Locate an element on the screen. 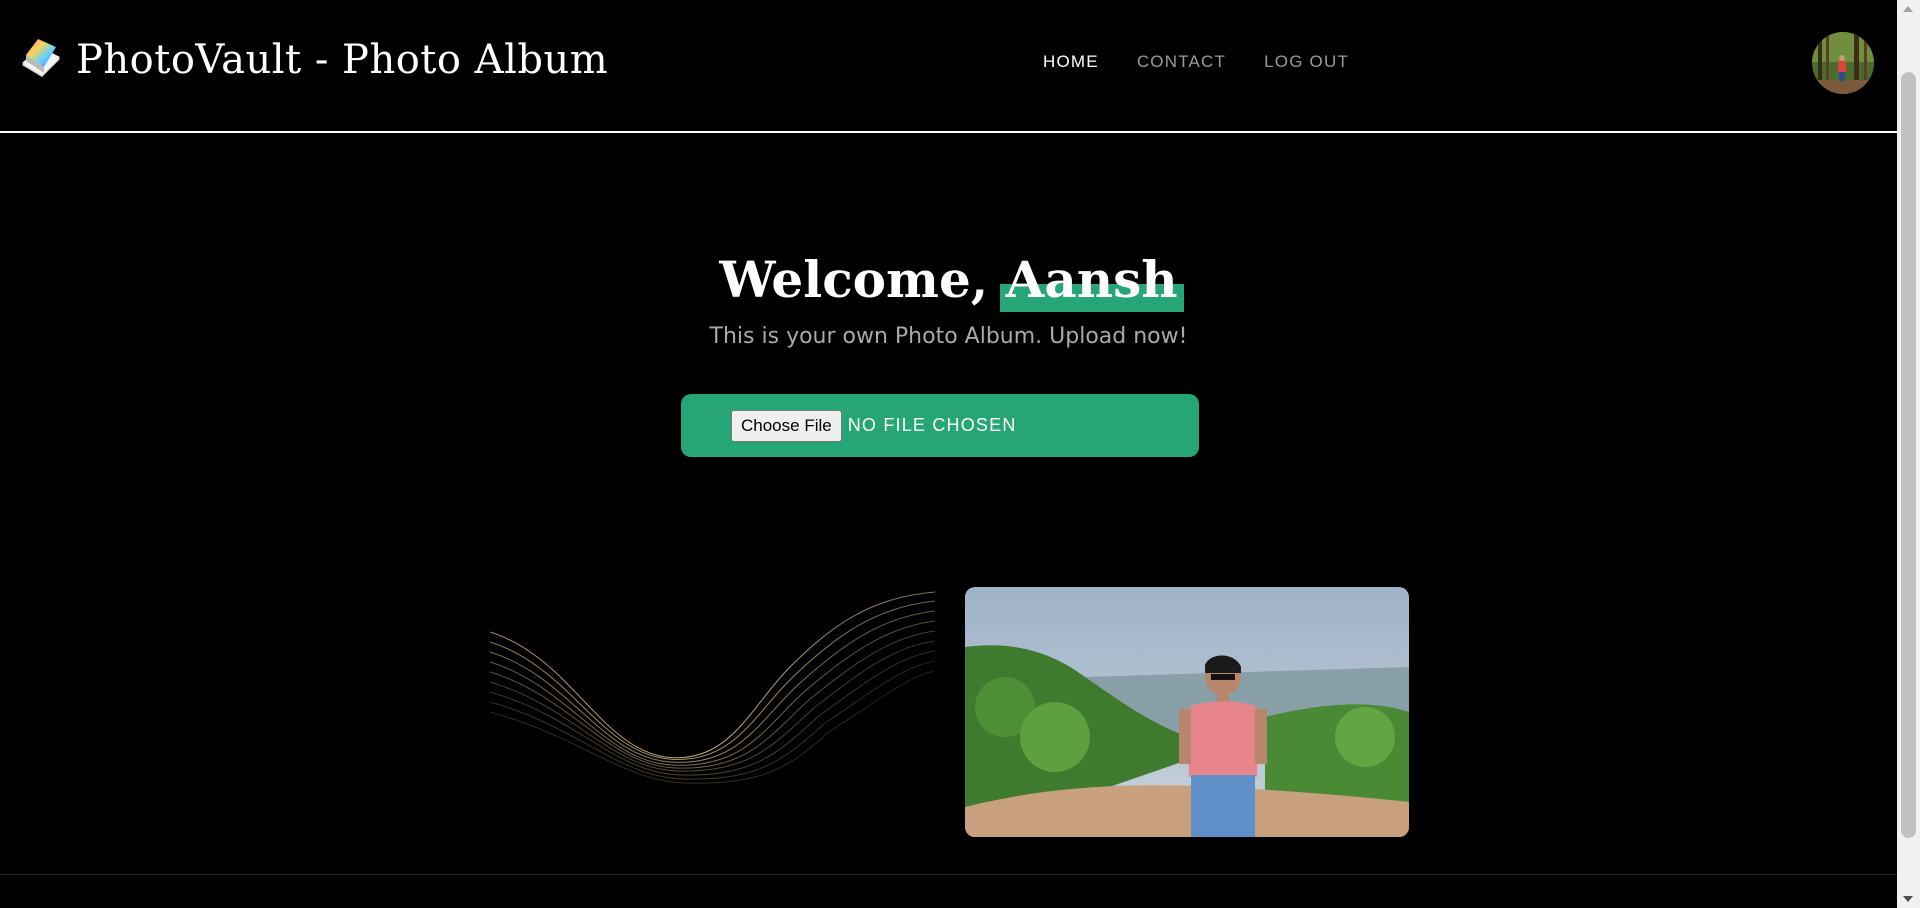 Image resolution: width=1920 pixels, height=908 pixels. upload-box: Choose File NO FILE CHOSEN is located at coordinates (940, 425).